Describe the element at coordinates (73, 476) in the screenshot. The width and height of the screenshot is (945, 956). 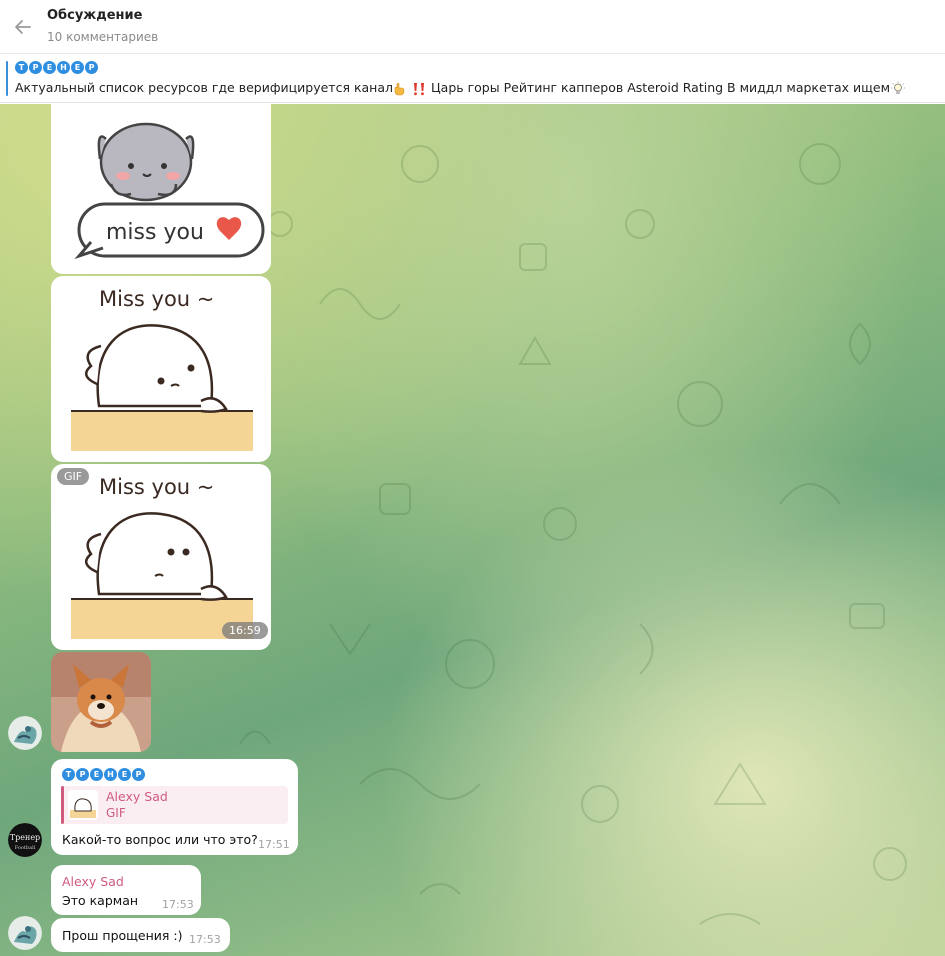
I see `gif-label: GIF` at that location.